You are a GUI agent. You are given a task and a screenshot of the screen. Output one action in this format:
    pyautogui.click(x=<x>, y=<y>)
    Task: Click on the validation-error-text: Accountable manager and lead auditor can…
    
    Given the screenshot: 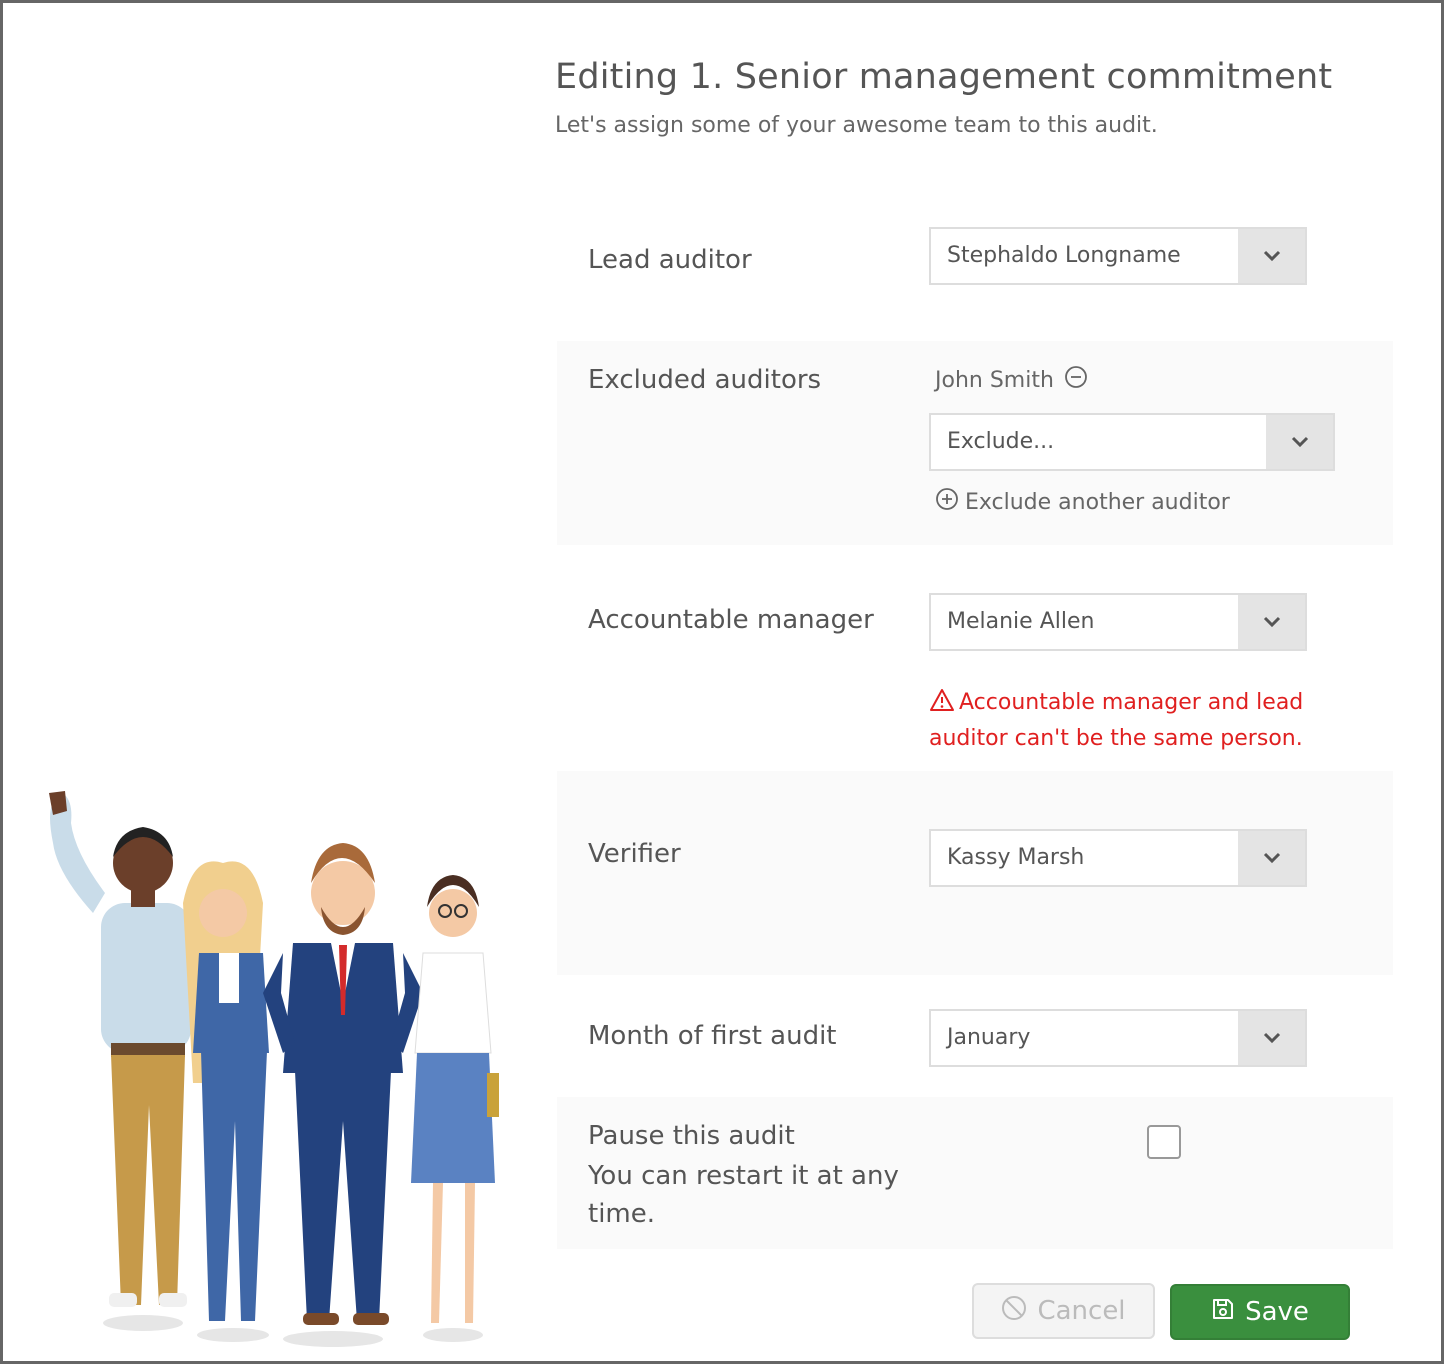 What is the action you would take?
    pyautogui.click(x=1116, y=720)
    